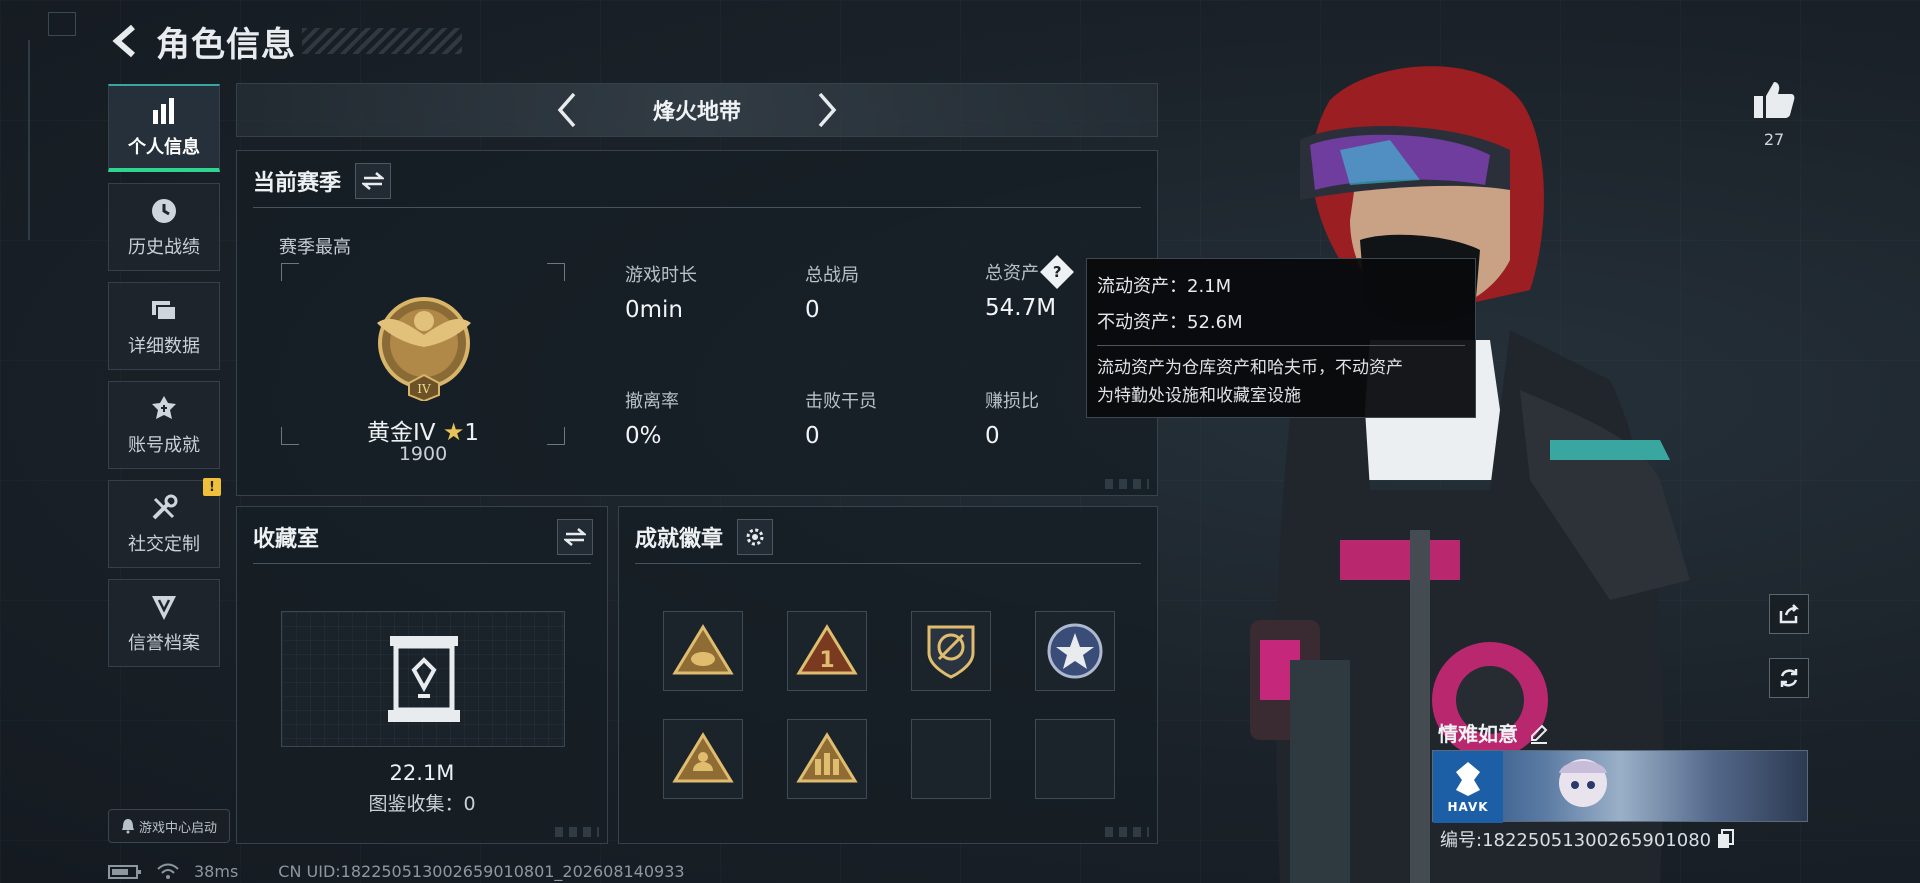  Describe the element at coordinates (422, 773) in the screenshot. I see `collection-value: 22.1M` at that location.